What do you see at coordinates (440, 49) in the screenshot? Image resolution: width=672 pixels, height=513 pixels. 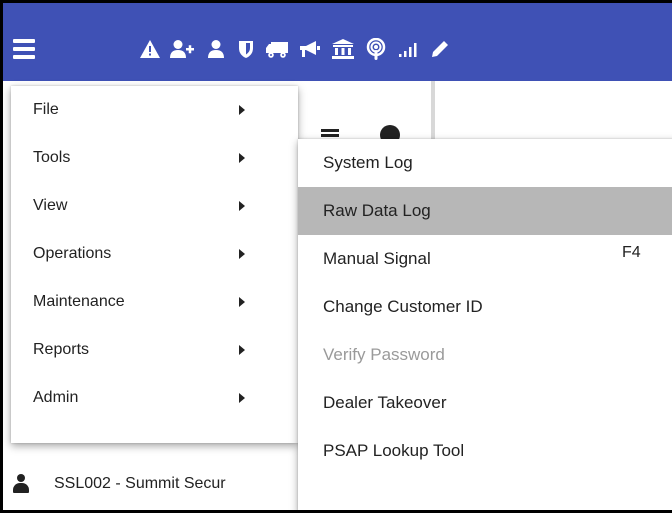 I see `pencil-icon` at bounding box center [440, 49].